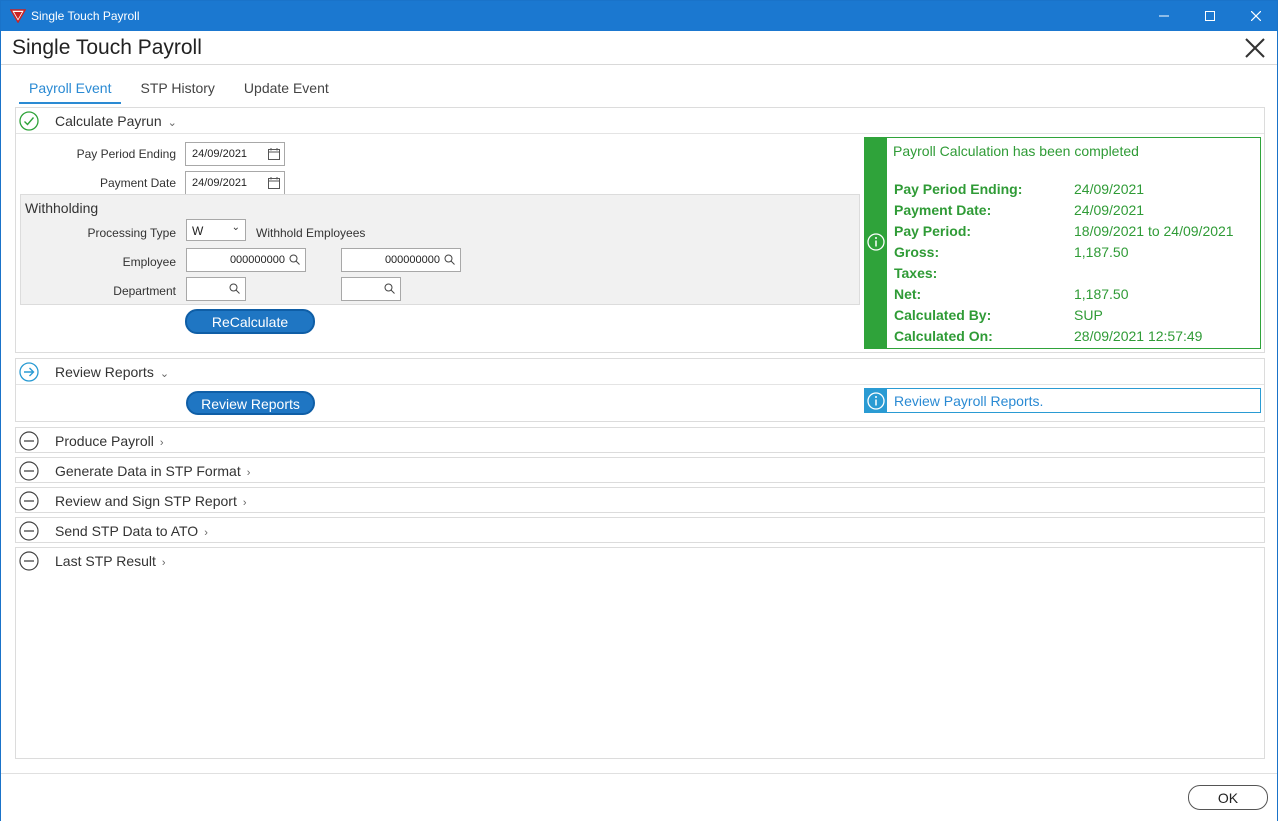 This screenshot has width=1278, height=821. What do you see at coordinates (109, 441) in the screenshot?
I see `step-label: Produce Payroll ›` at bounding box center [109, 441].